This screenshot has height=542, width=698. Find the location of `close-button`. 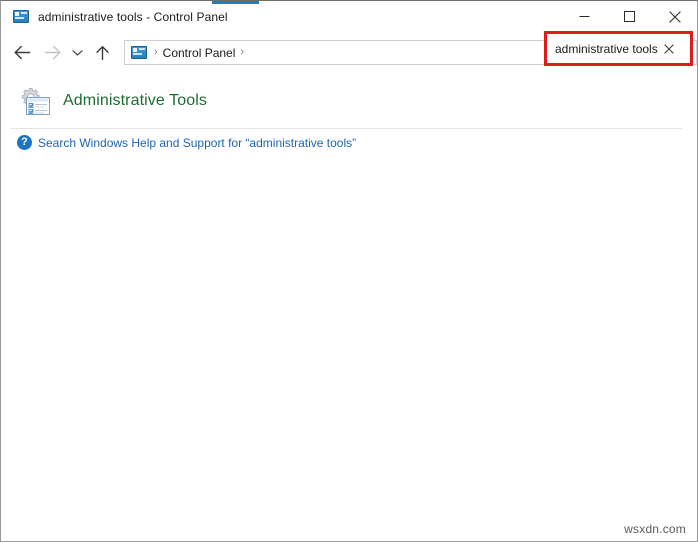

close-button is located at coordinates (674, 16).